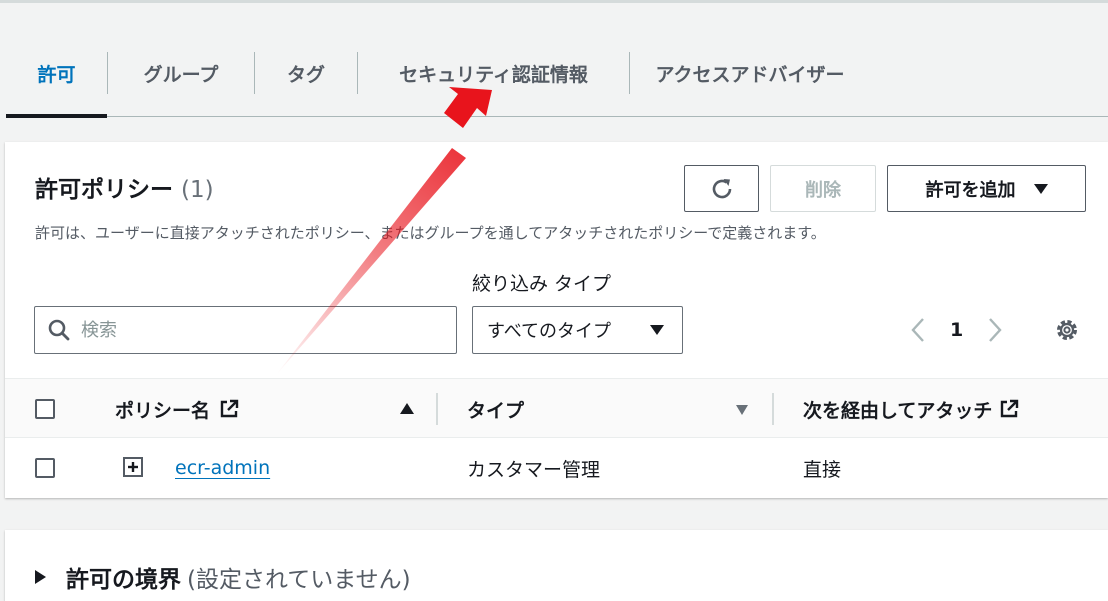 The height and width of the screenshot is (601, 1108). I want to click on refresh-button, so click(721, 188).